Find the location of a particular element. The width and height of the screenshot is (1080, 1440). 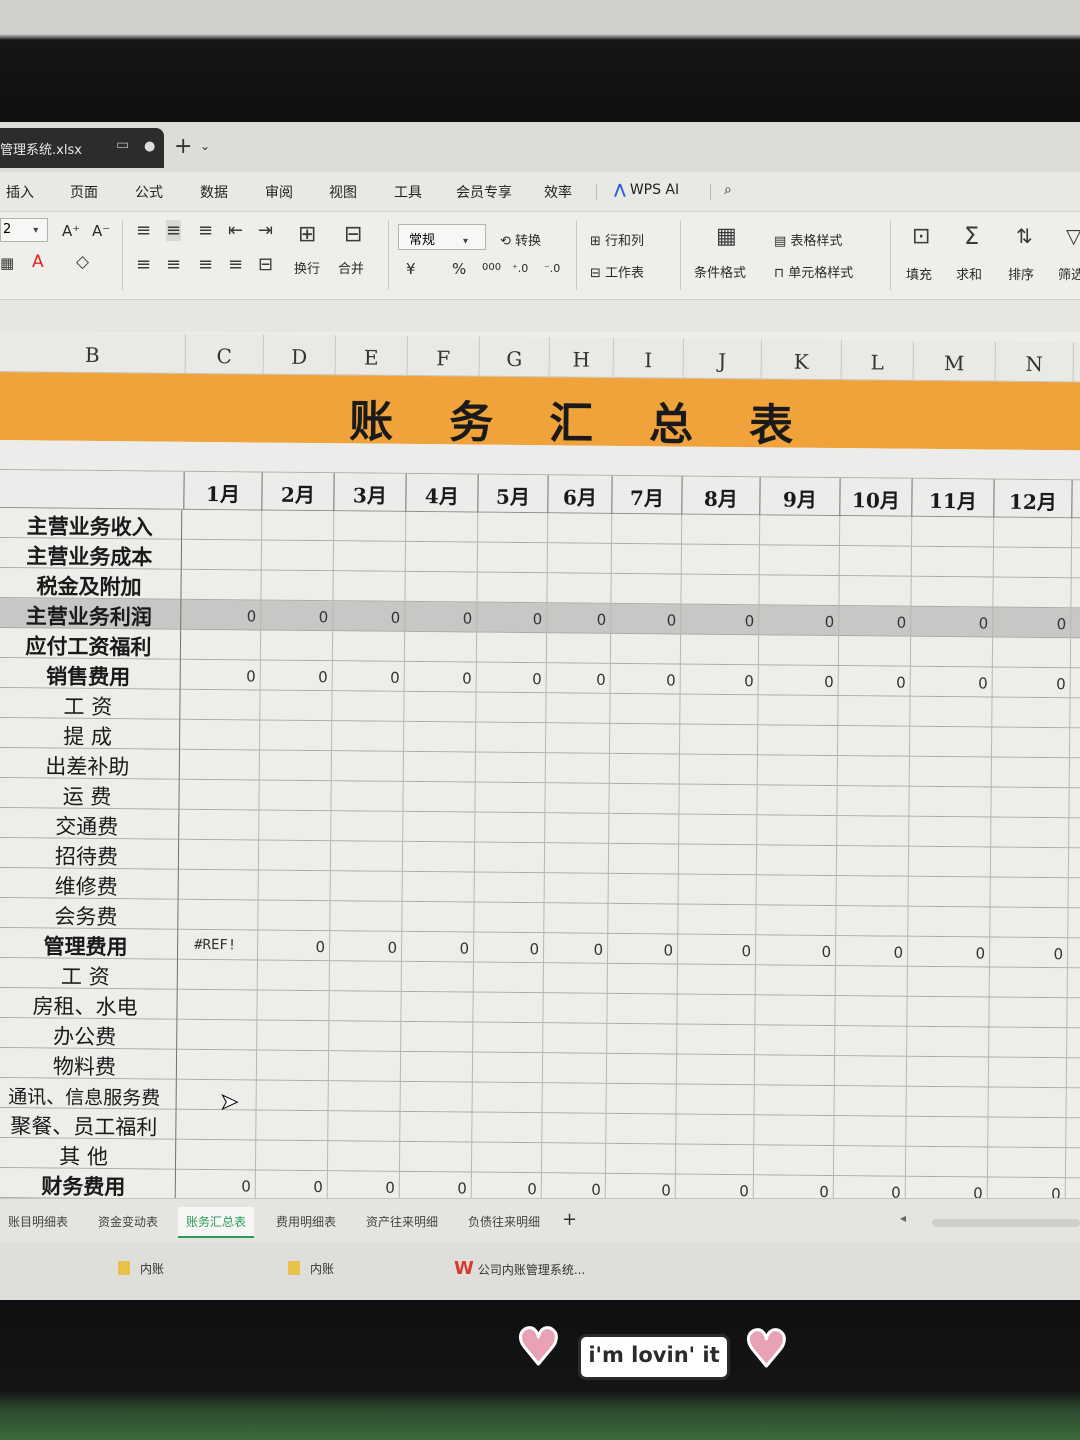

month-header-cell: 10月 is located at coordinates (876, 497).